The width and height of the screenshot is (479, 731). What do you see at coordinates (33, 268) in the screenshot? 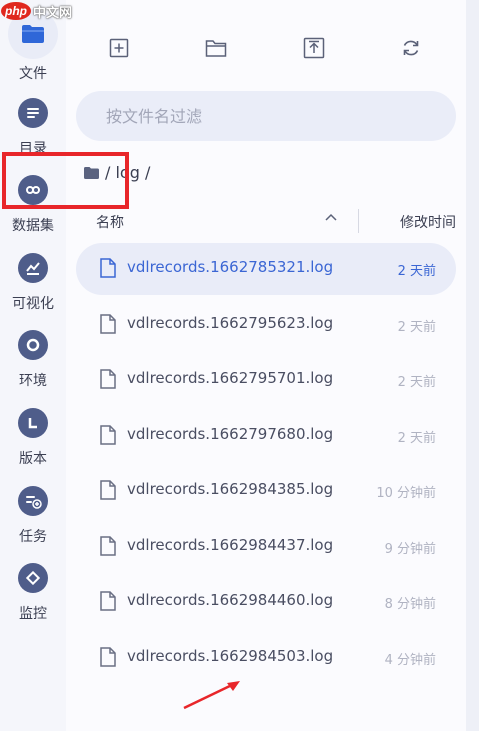
I see `chart-icon` at bounding box center [33, 268].